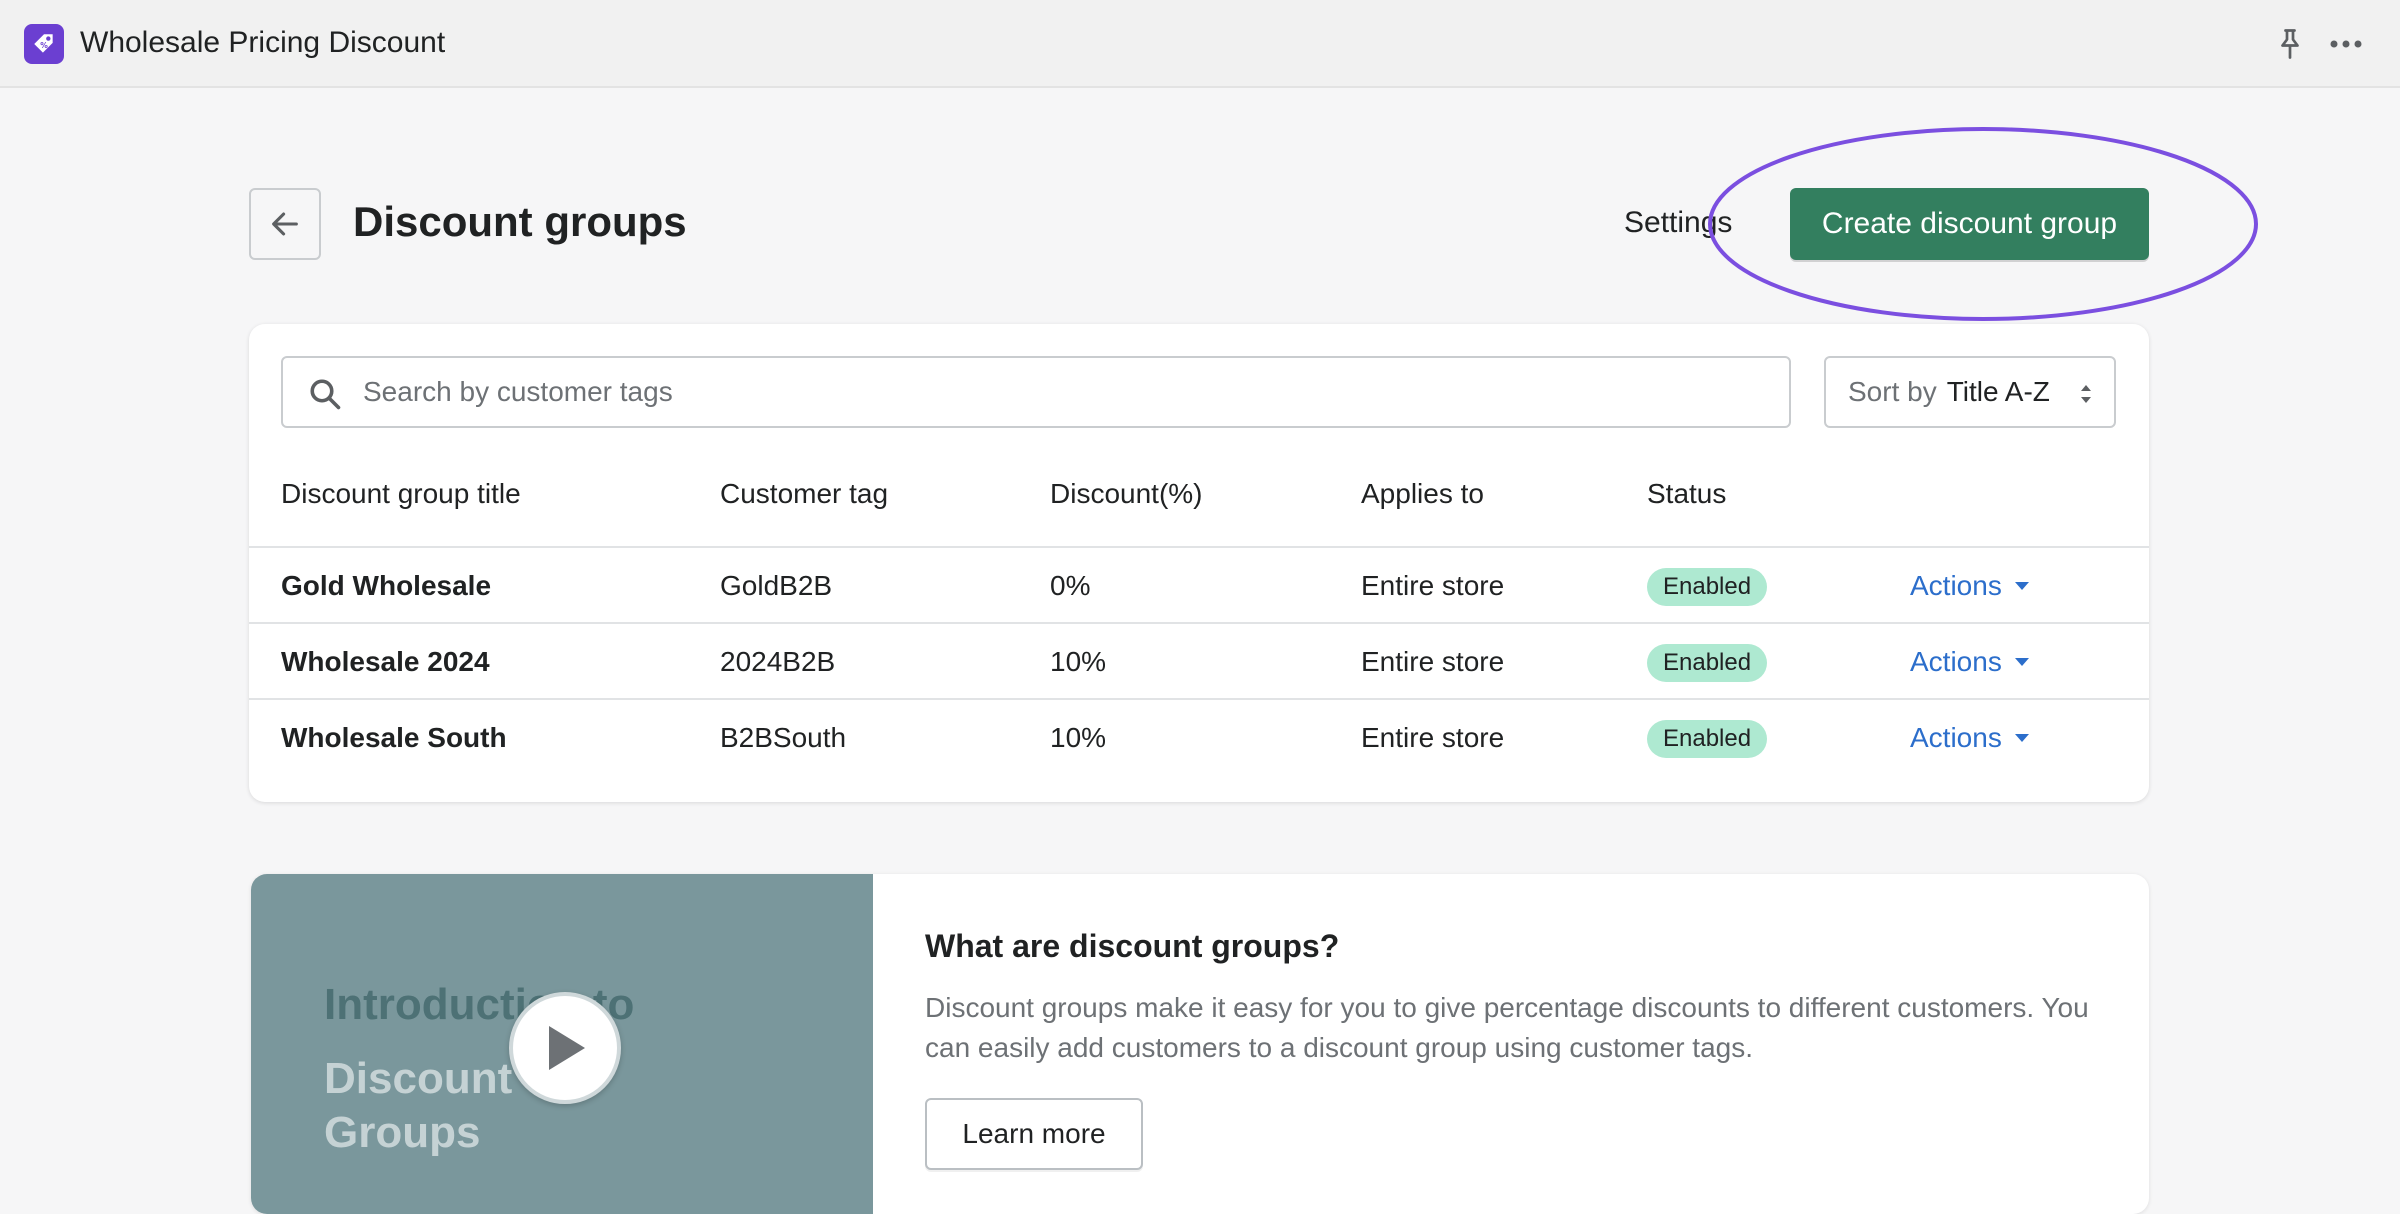  Describe the element at coordinates (1998, 391) in the screenshot. I see `sort-value: Title A-Z` at that location.